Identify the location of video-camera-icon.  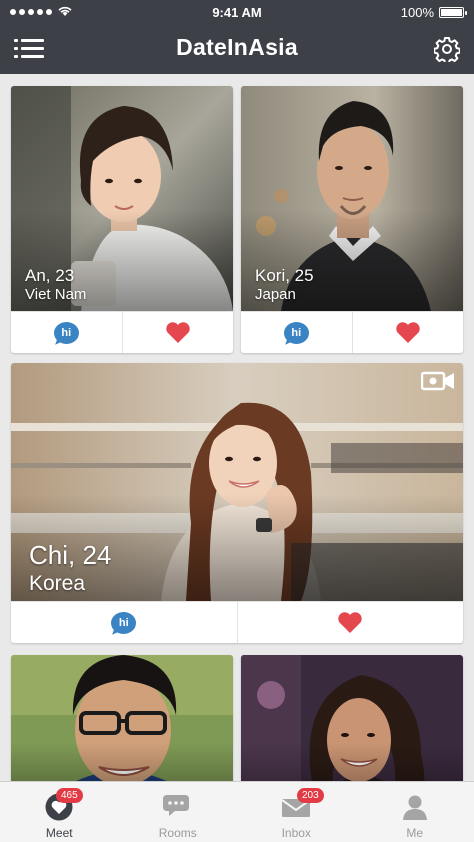
(437, 381).